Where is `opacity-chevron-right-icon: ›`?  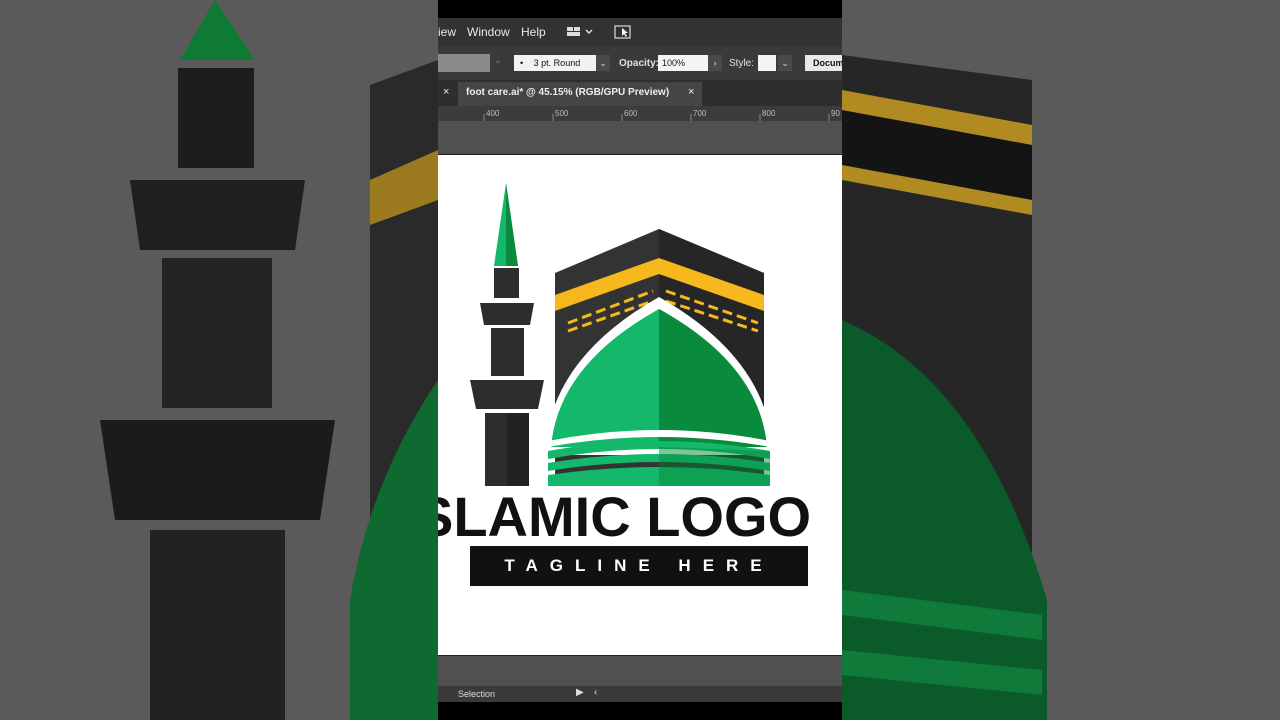
opacity-chevron-right-icon: › is located at coordinates (715, 63).